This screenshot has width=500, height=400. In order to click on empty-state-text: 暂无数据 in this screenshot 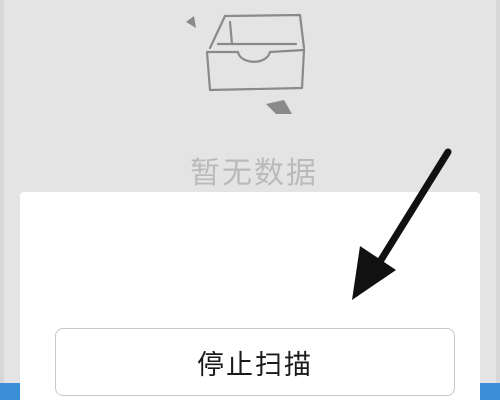, I will do `click(254, 173)`.